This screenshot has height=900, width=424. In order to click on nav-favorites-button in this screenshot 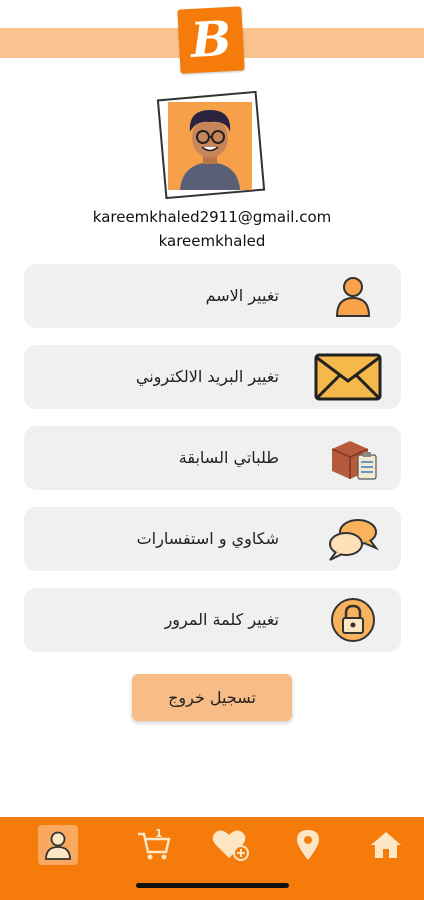, I will do `click(231, 845)`.